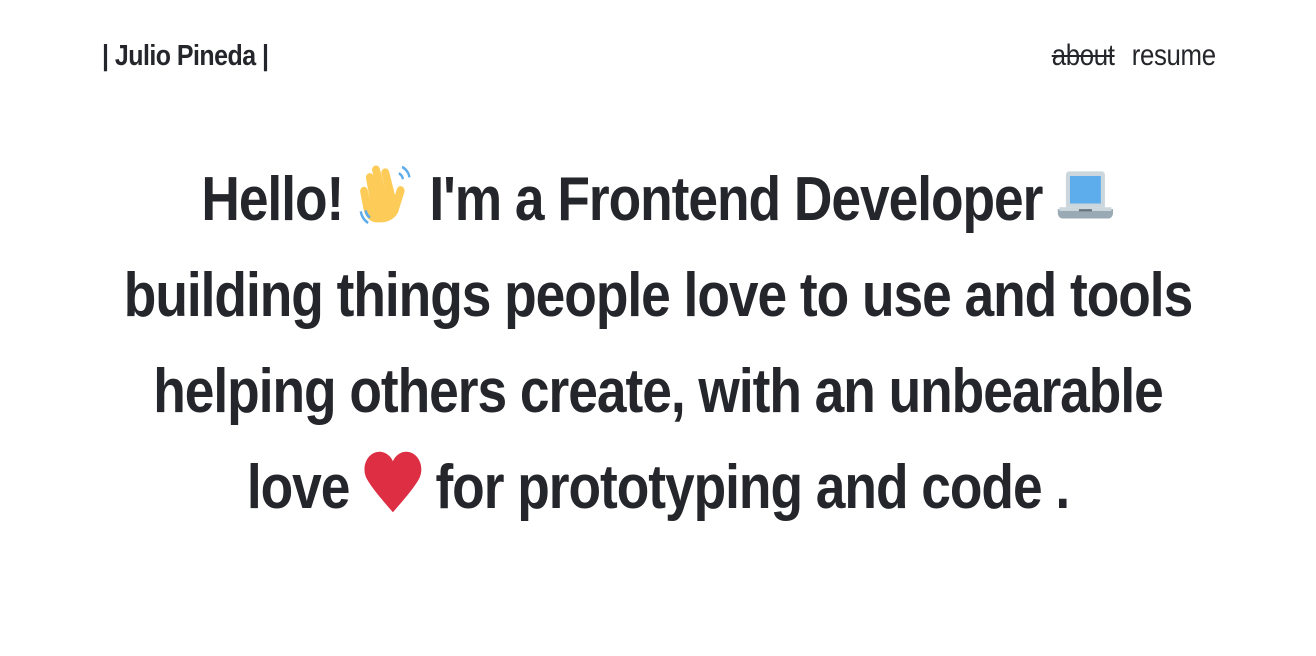 The image size is (1316, 656). I want to click on waving-hand-icon, so click(386, 194).